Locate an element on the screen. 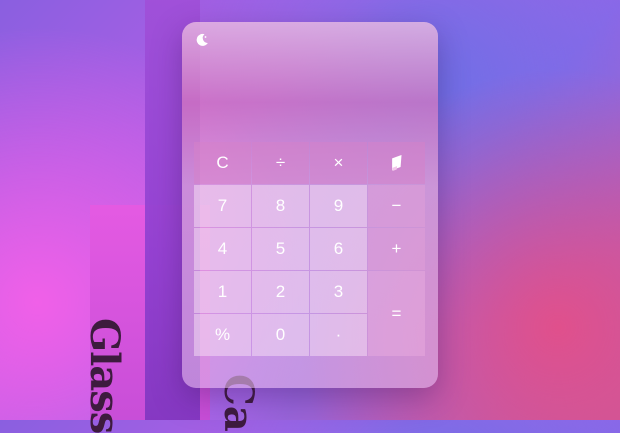 Image resolution: width=620 pixels, height=433 pixels. key-4-label: 4 is located at coordinates (222, 248).